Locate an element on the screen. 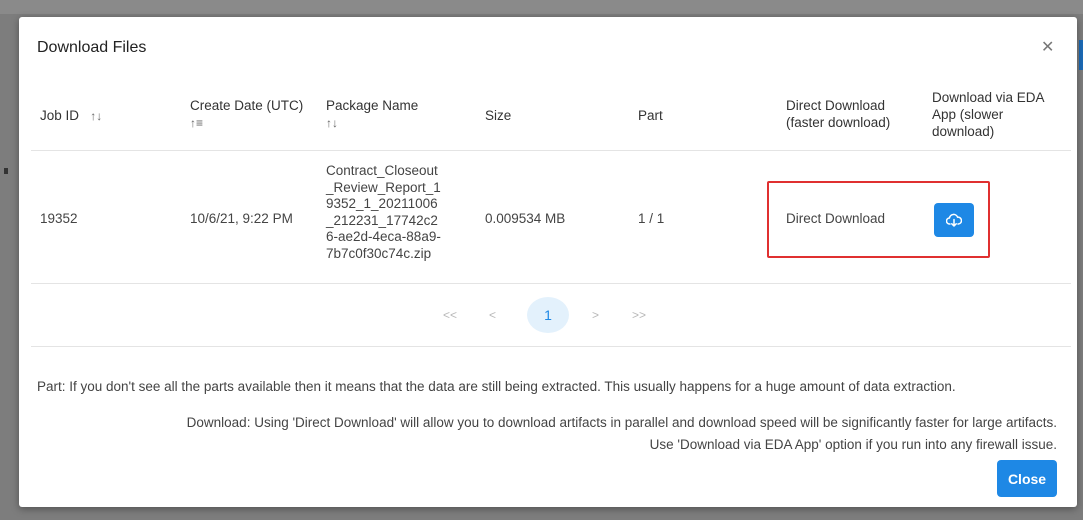  sort-icon: ↑≡ is located at coordinates (196, 123).